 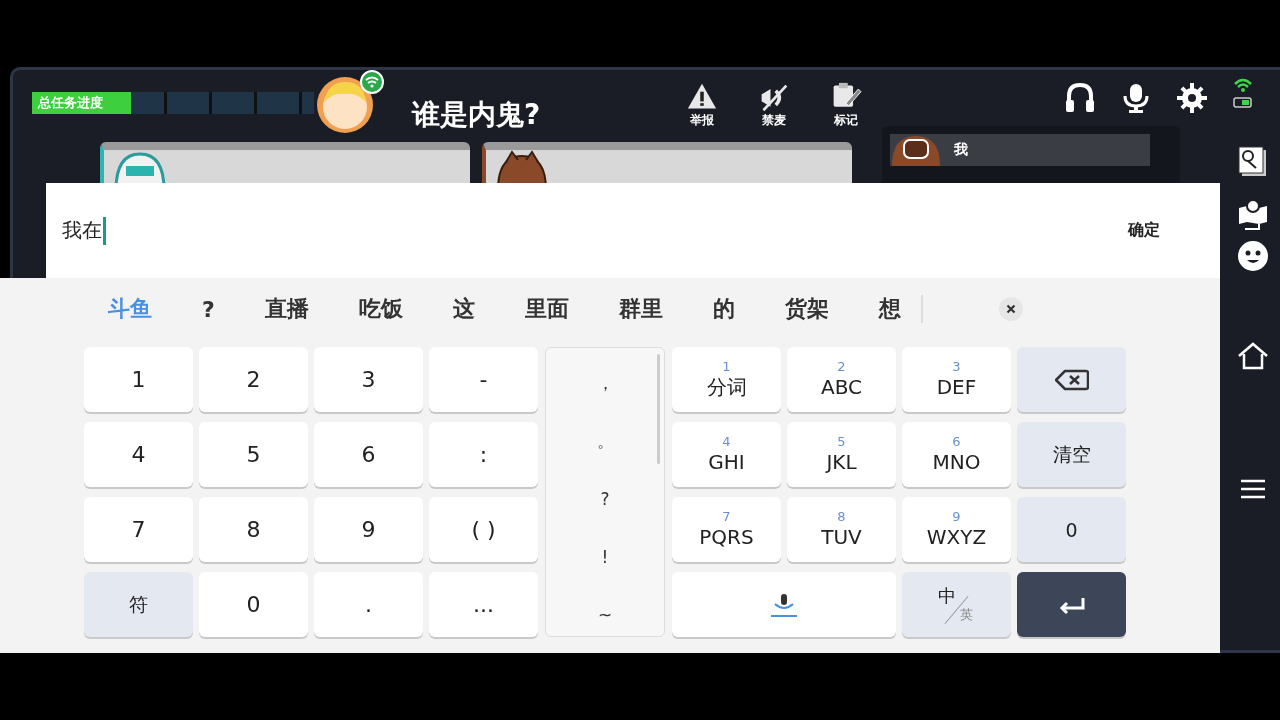 What do you see at coordinates (138, 604) in the screenshot?
I see `key: 符` at bounding box center [138, 604].